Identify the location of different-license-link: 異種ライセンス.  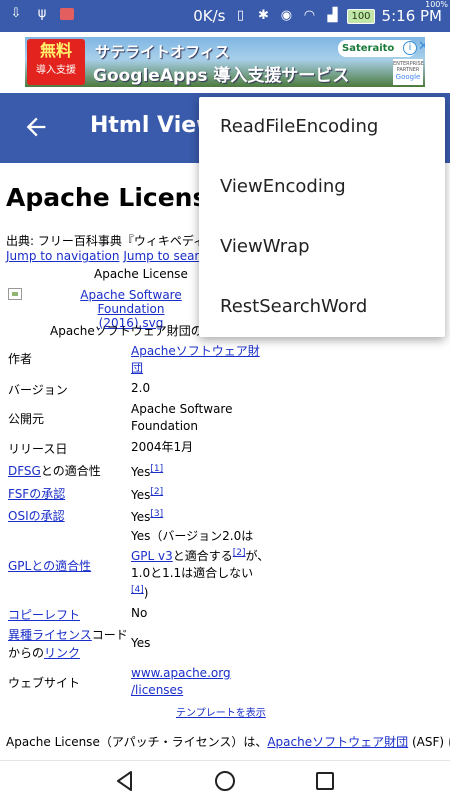
(50, 635).